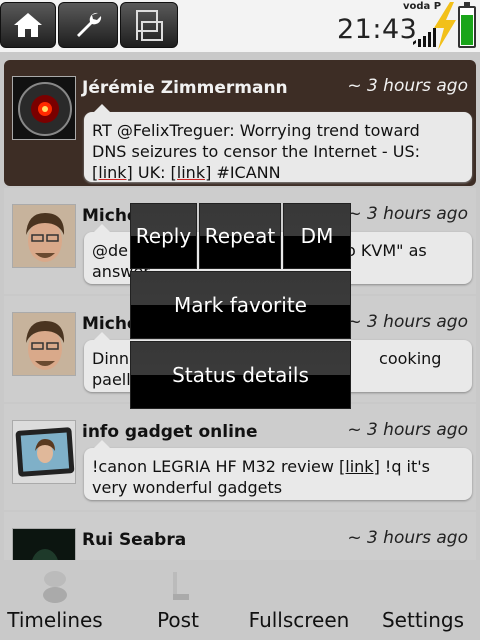 The image size is (480, 640). Describe the element at coordinates (181, 586) in the screenshot. I see `post-icon` at that location.